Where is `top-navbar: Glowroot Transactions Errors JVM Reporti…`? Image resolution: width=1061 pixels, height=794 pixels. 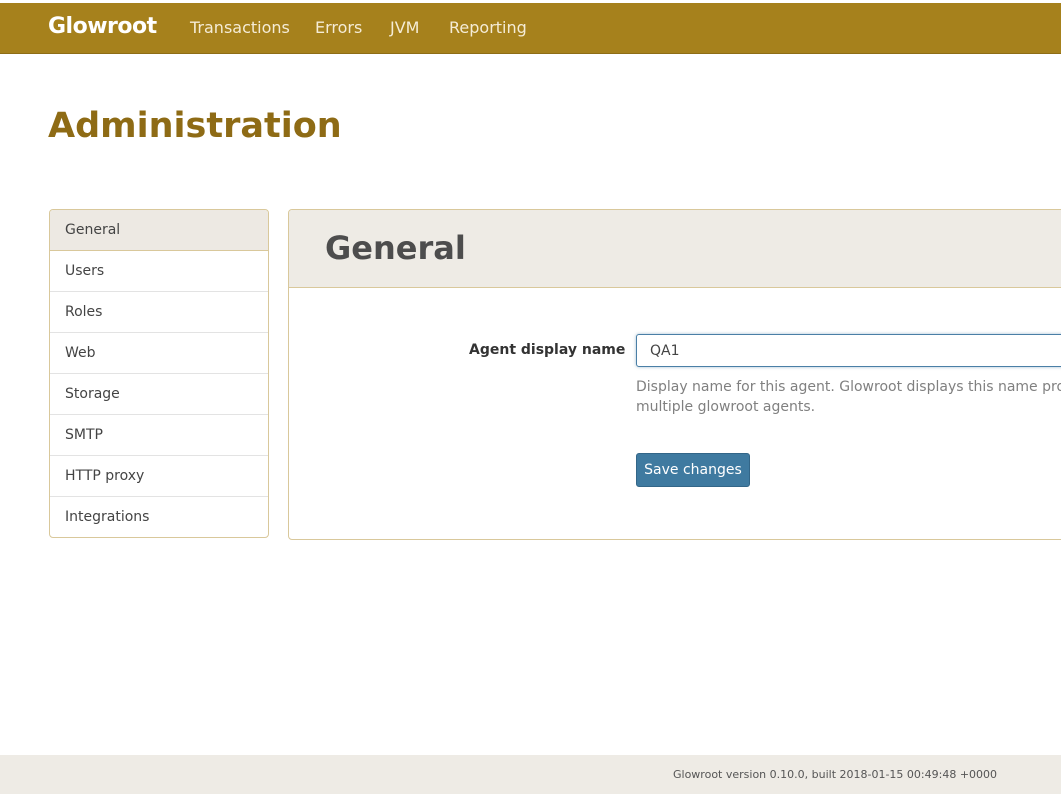
top-navbar: Glowroot Transactions Errors JVM Reporti… is located at coordinates (530, 28).